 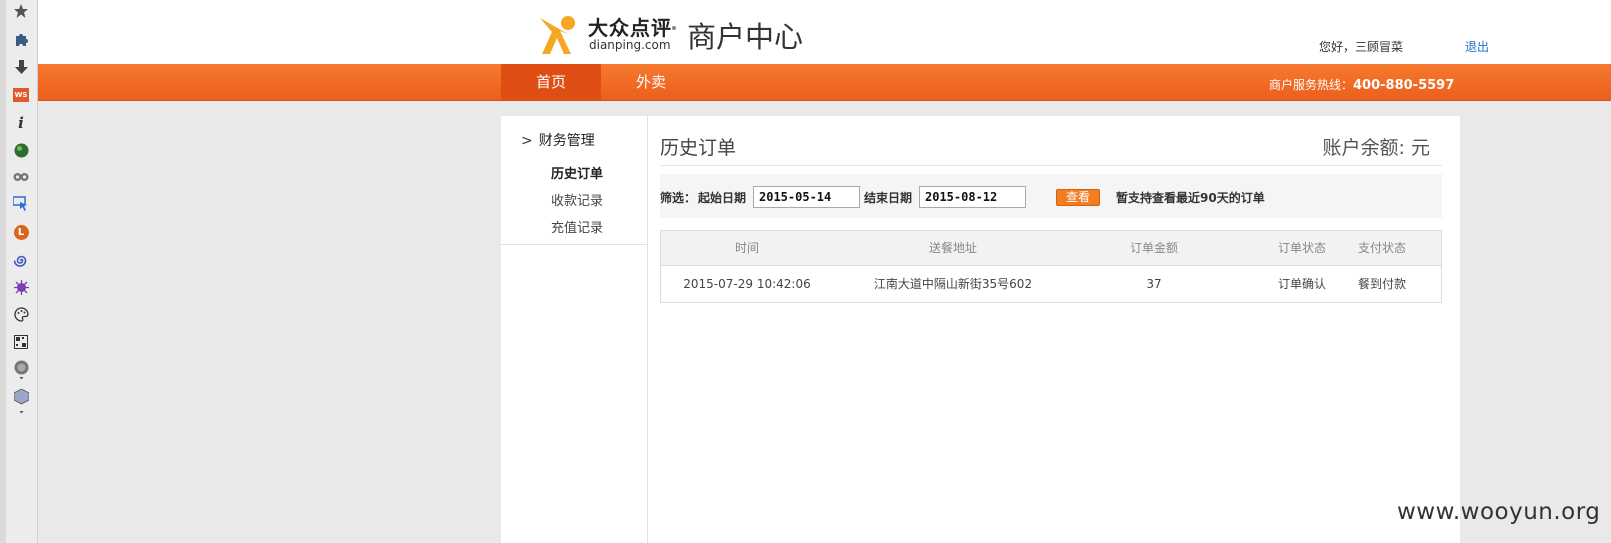 What do you see at coordinates (1404, 85) in the screenshot?
I see `hotline-number: 400-880-5597` at bounding box center [1404, 85].